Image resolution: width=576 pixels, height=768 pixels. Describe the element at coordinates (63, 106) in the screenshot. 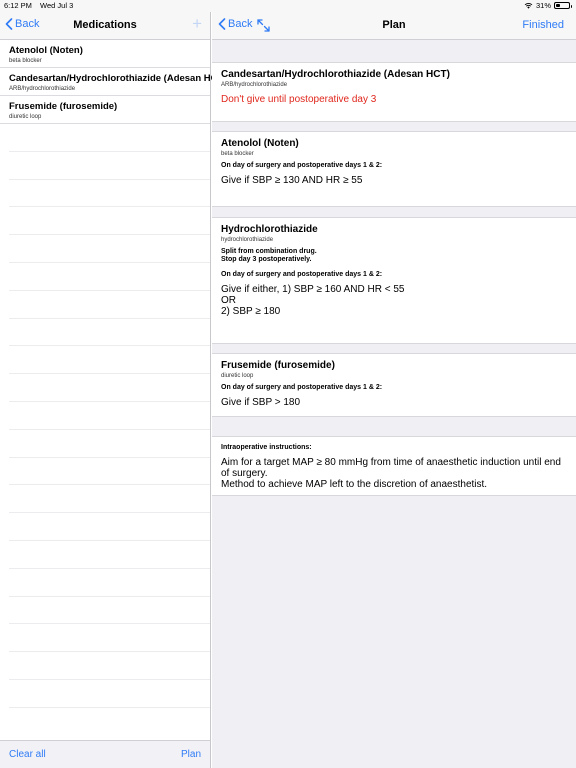

I see `medication-name: Frusemide (furosemide)` at that location.